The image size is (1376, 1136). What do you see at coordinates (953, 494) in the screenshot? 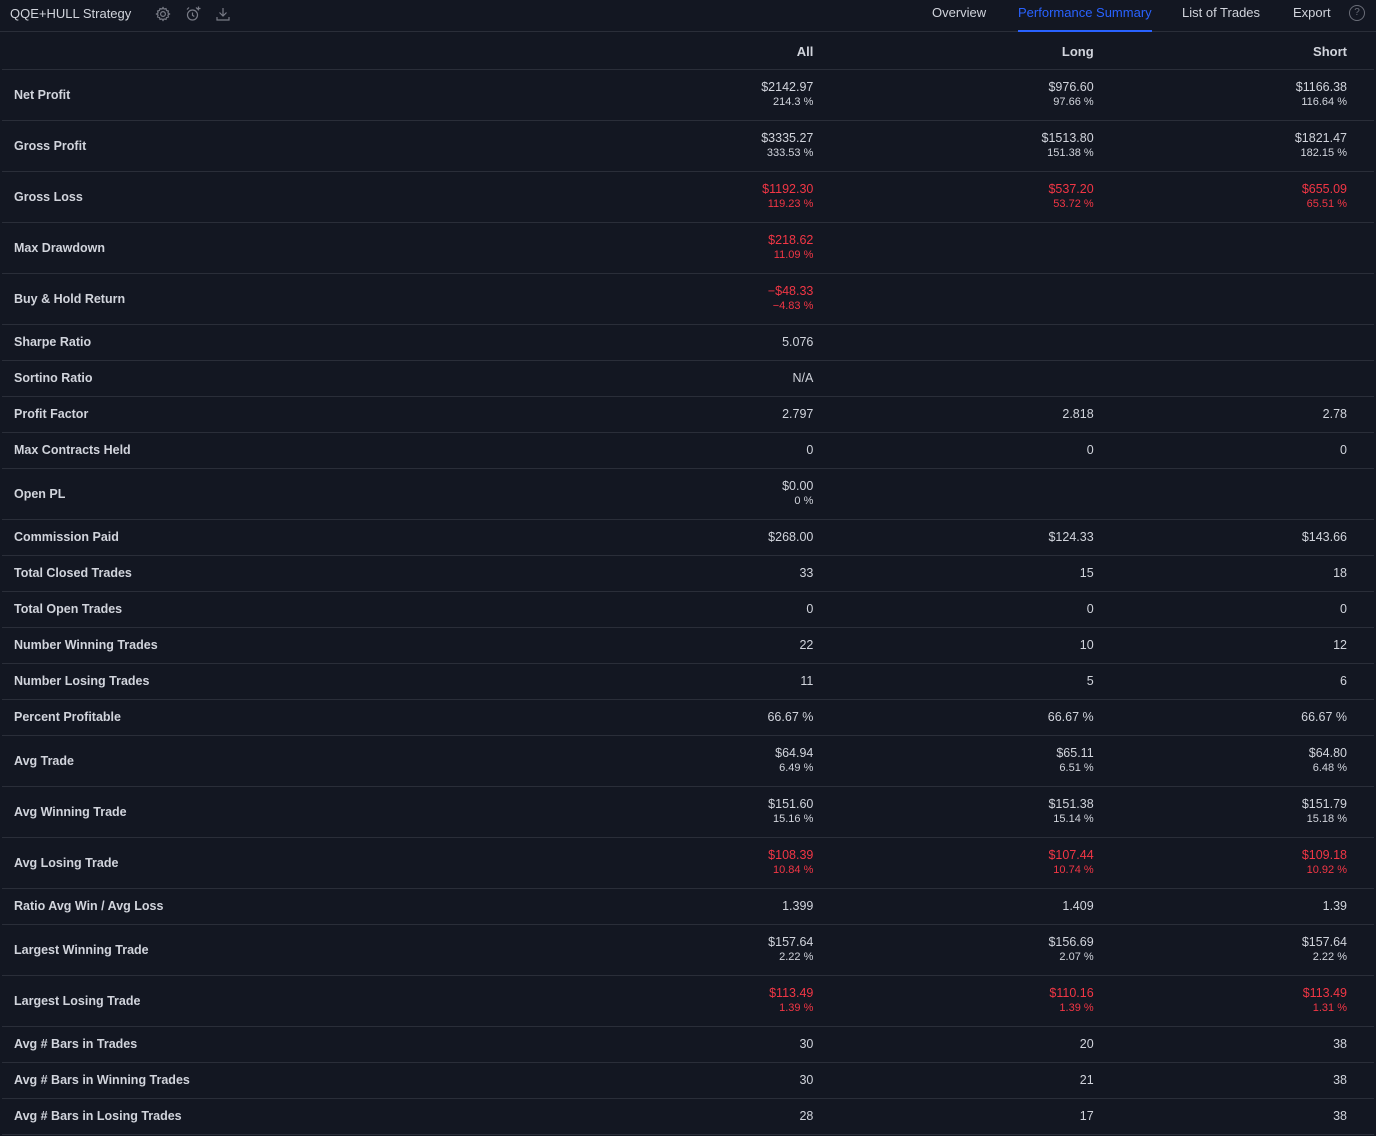
I see `value-cell-long` at bounding box center [953, 494].